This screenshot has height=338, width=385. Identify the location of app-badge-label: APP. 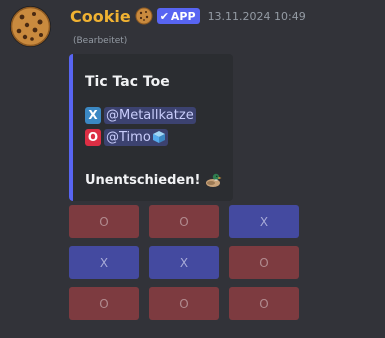
(183, 16).